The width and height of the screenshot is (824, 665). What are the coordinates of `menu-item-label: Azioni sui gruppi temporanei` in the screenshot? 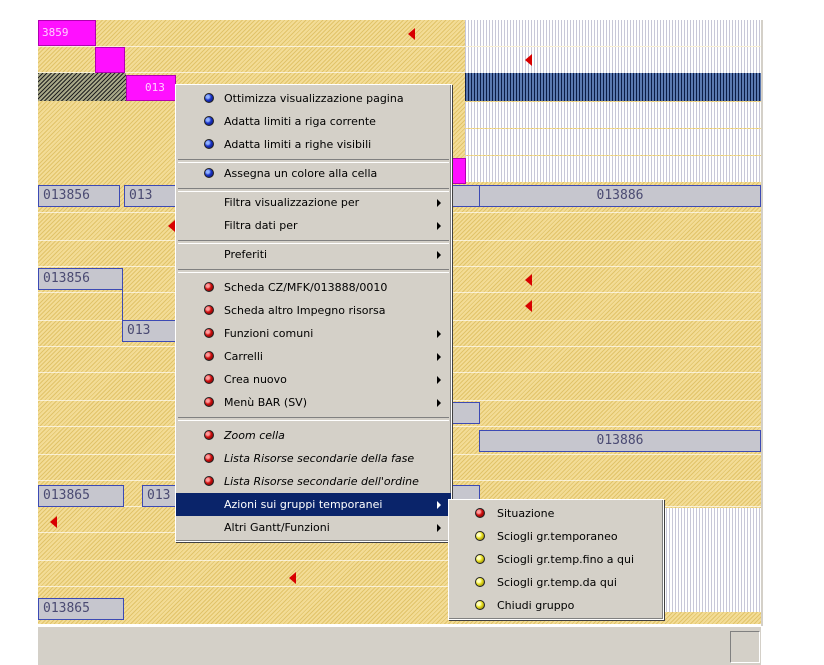 It's located at (303, 504).